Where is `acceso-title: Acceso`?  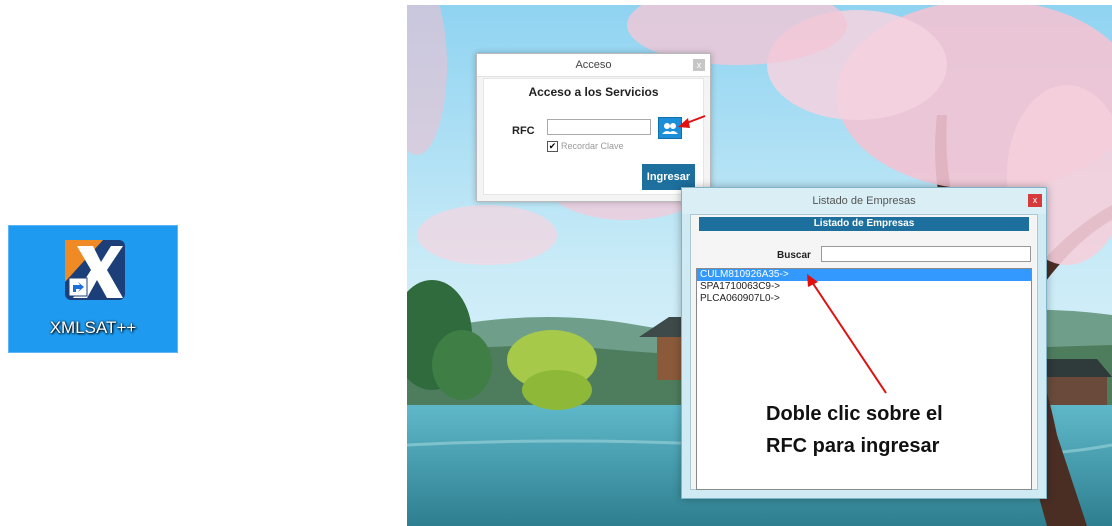 acceso-title: Acceso is located at coordinates (593, 65).